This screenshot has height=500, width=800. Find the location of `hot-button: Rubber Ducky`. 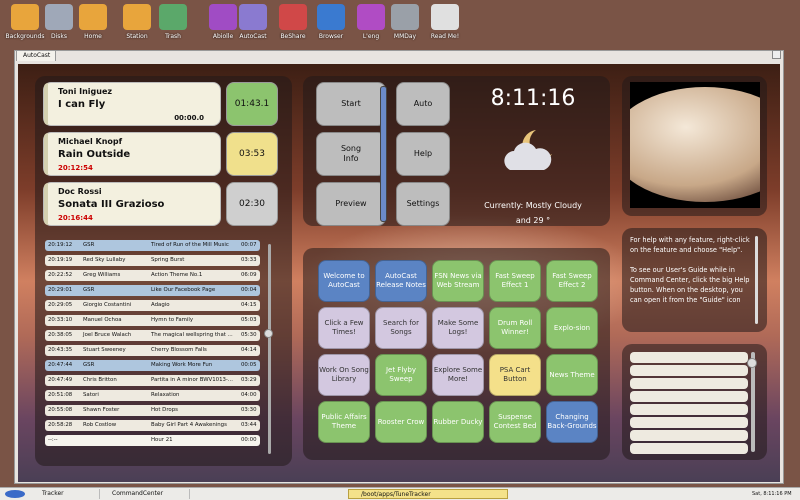

hot-button: Rubber Ducky is located at coordinates (458, 422).